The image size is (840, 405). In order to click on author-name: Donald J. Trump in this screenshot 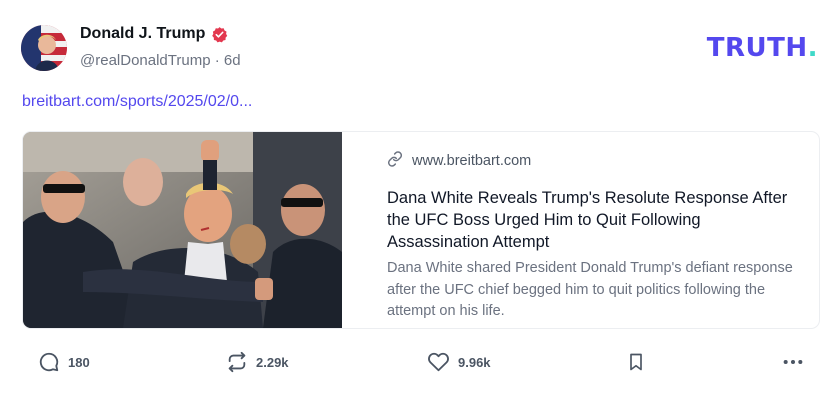, I will do `click(142, 34)`.